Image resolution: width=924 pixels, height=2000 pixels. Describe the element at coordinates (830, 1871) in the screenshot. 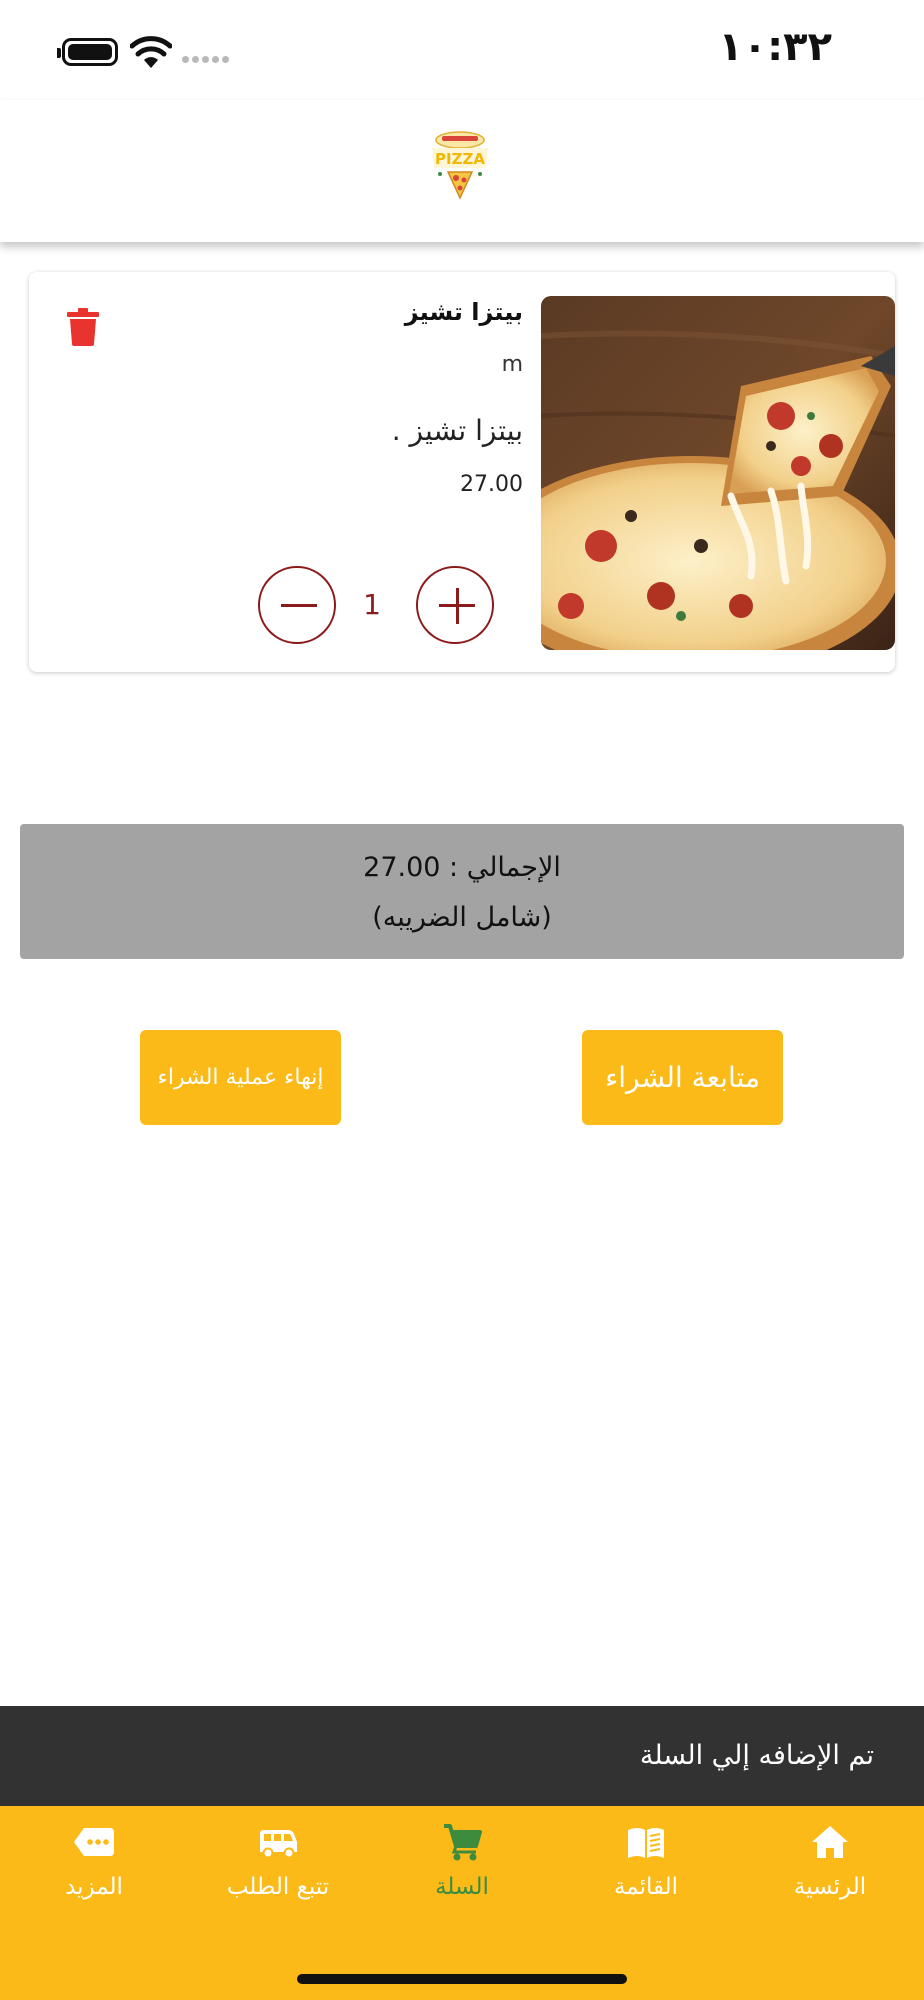

I see `nav-item-home: الرئسية` at that location.